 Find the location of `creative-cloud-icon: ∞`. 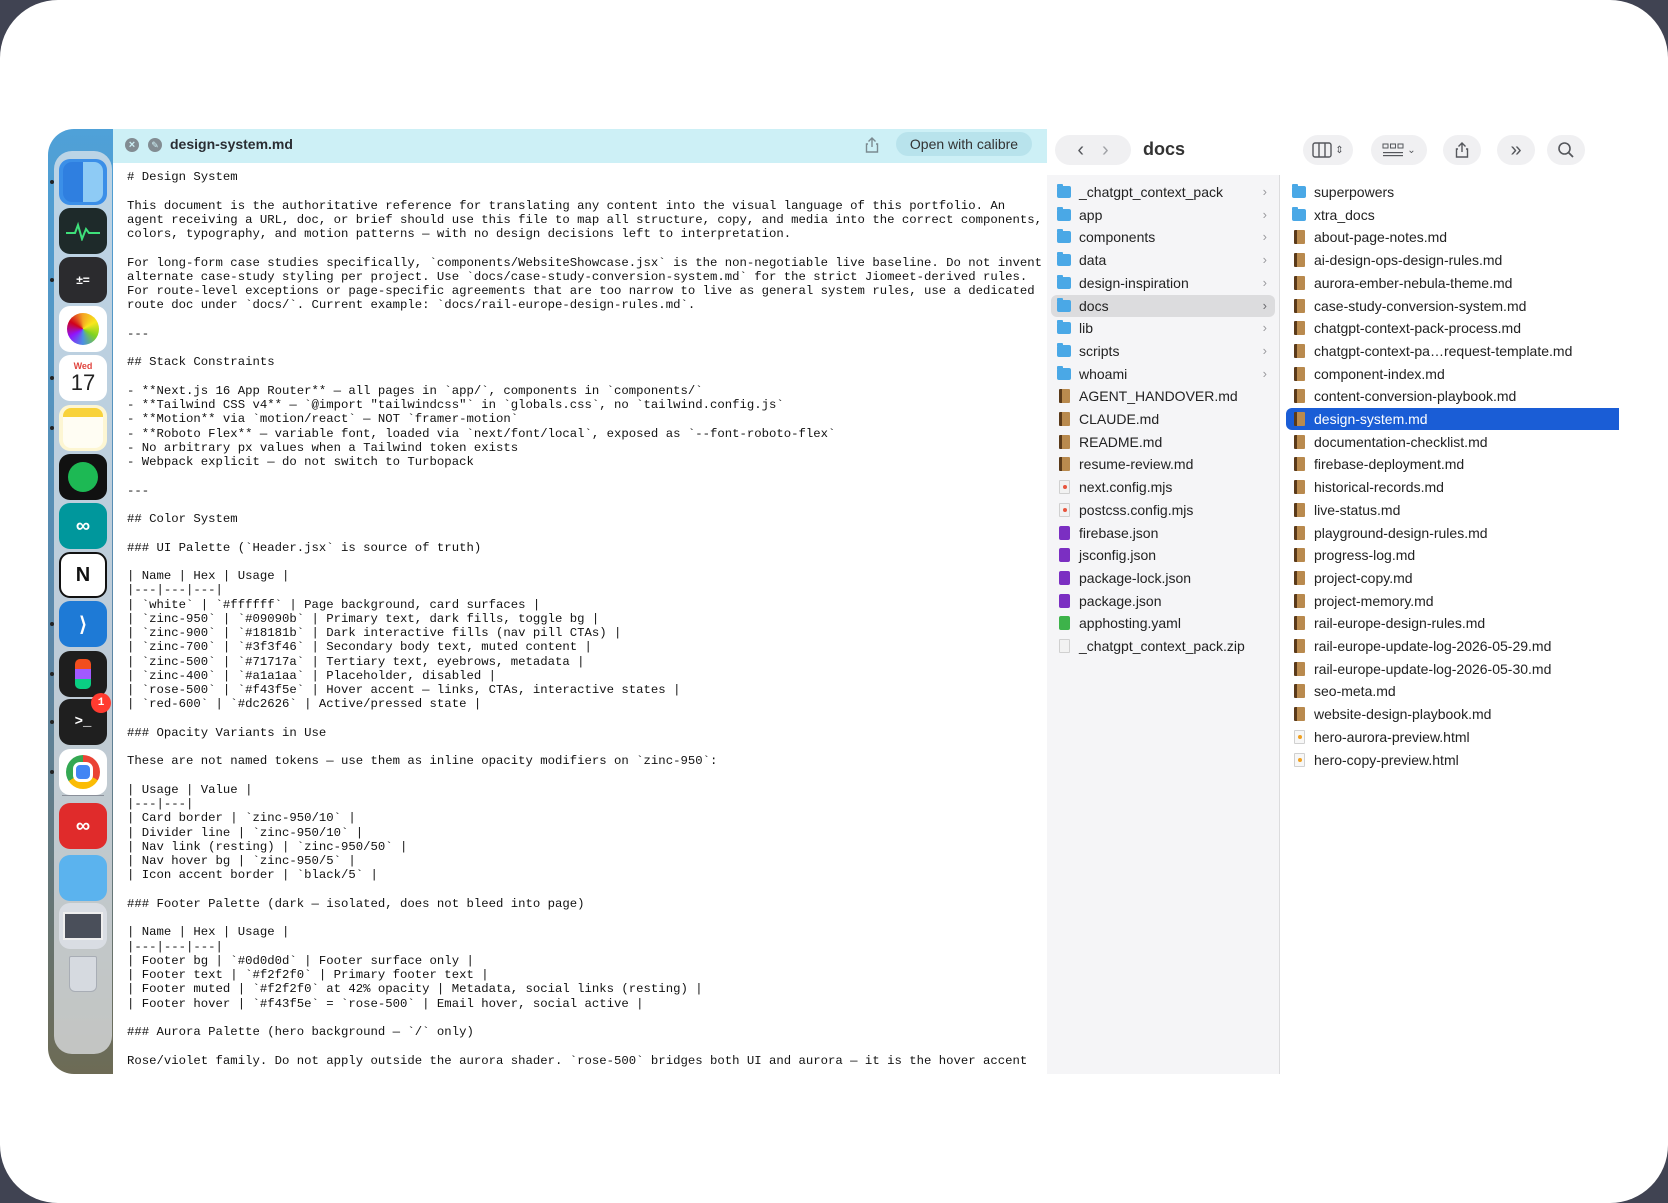

creative-cloud-icon: ∞ is located at coordinates (83, 826).